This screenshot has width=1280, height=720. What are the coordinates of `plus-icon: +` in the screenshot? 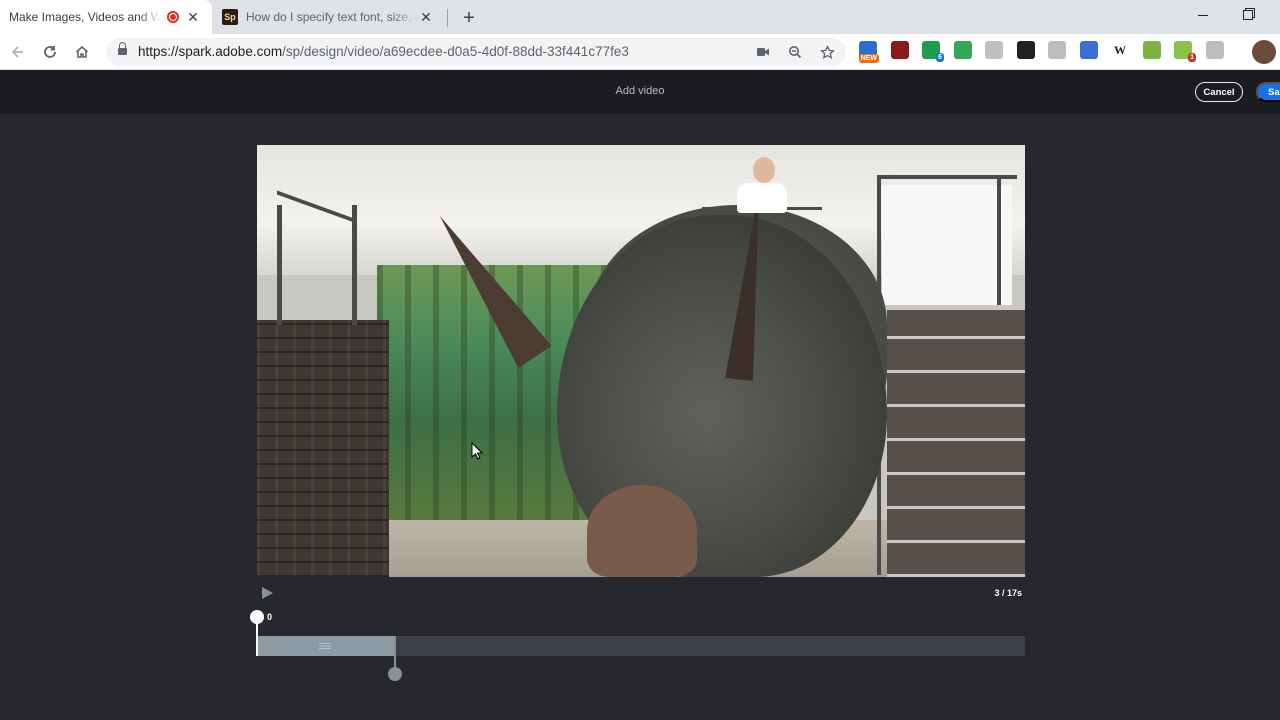 It's located at (469, 18).